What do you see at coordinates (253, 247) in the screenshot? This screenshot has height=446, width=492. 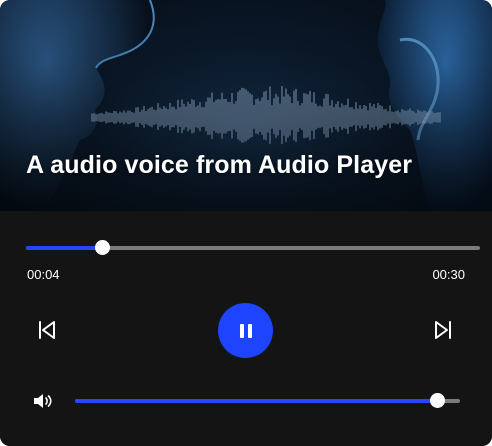 I see `progress-bar` at bounding box center [253, 247].